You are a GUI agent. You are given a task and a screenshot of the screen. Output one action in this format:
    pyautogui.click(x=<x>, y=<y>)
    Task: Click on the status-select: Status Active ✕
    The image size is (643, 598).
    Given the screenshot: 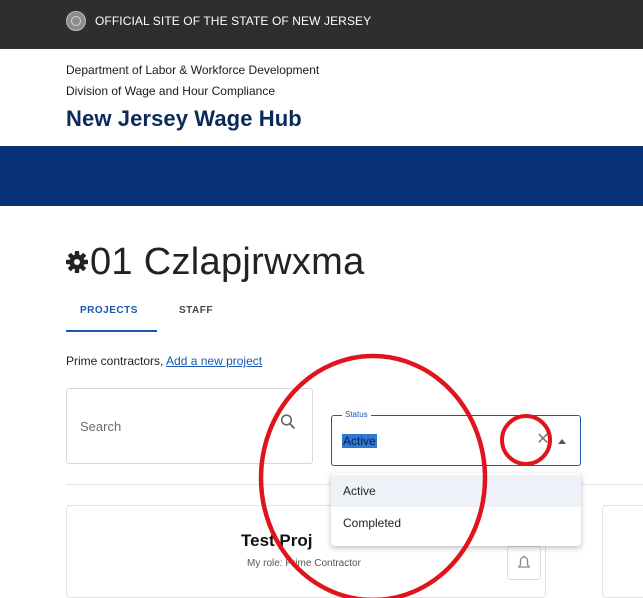 What is the action you would take?
    pyautogui.click(x=456, y=438)
    